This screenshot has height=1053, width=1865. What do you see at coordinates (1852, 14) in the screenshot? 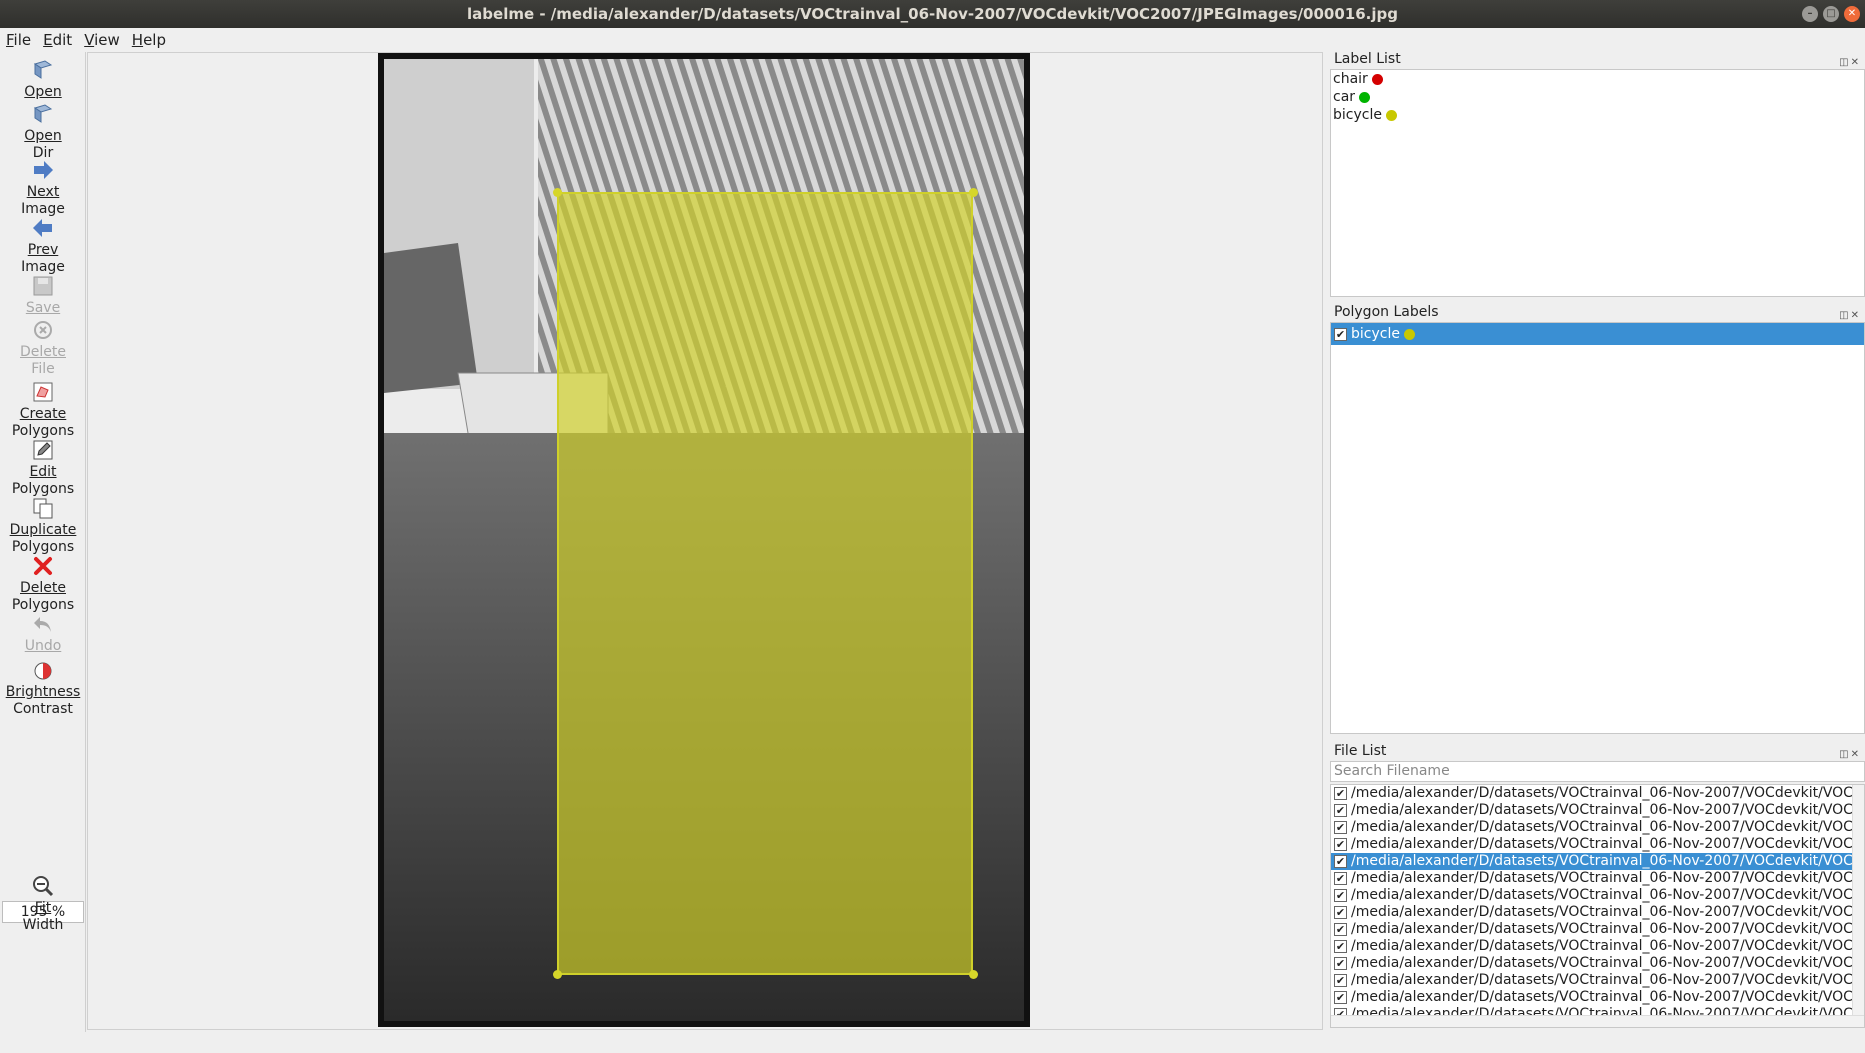
I see `close-icon: ✕` at bounding box center [1852, 14].